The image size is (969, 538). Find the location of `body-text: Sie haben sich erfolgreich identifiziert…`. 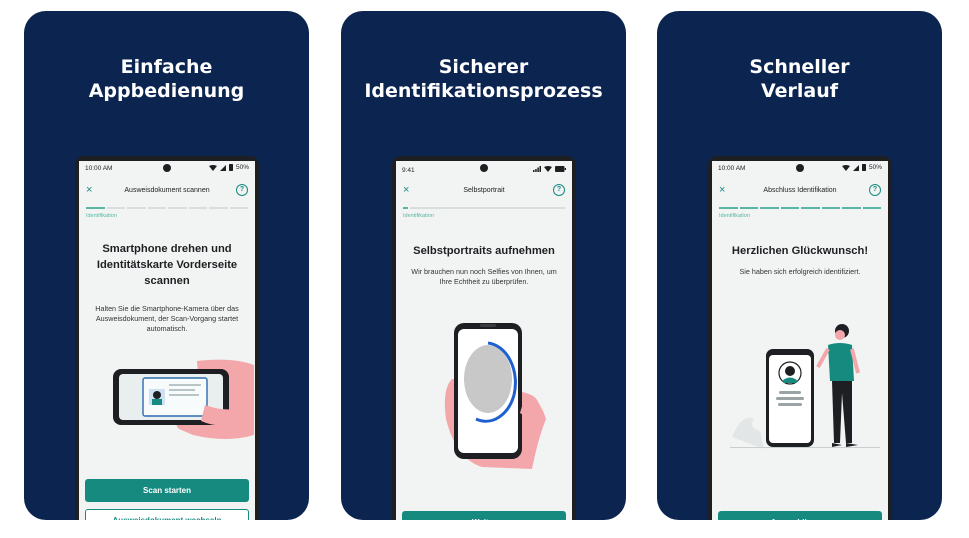

body-text: Sie haben sich erfolgreich identifiziert… is located at coordinates (800, 271).